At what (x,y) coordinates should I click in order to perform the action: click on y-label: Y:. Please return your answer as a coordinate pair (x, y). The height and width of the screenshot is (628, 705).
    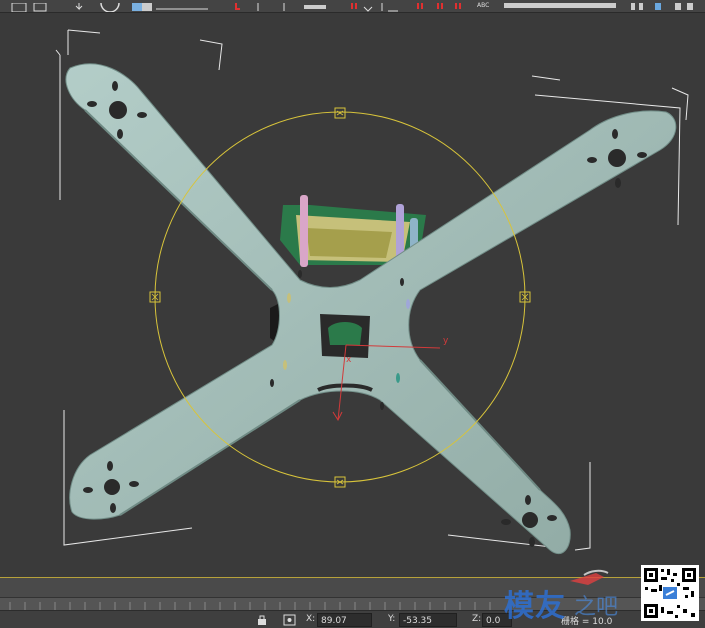
    Looking at the image, I should click on (392, 619).